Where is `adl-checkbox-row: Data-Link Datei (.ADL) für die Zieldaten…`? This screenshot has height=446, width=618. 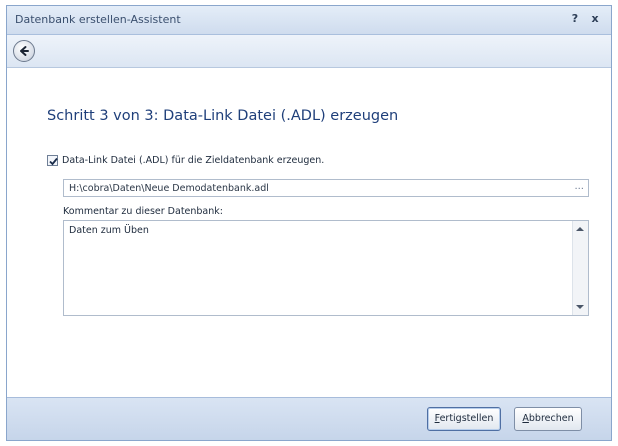
adl-checkbox-row: Data-Link Datei (.ADL) für die Zieldaten… is located at coordinates (185, 160).